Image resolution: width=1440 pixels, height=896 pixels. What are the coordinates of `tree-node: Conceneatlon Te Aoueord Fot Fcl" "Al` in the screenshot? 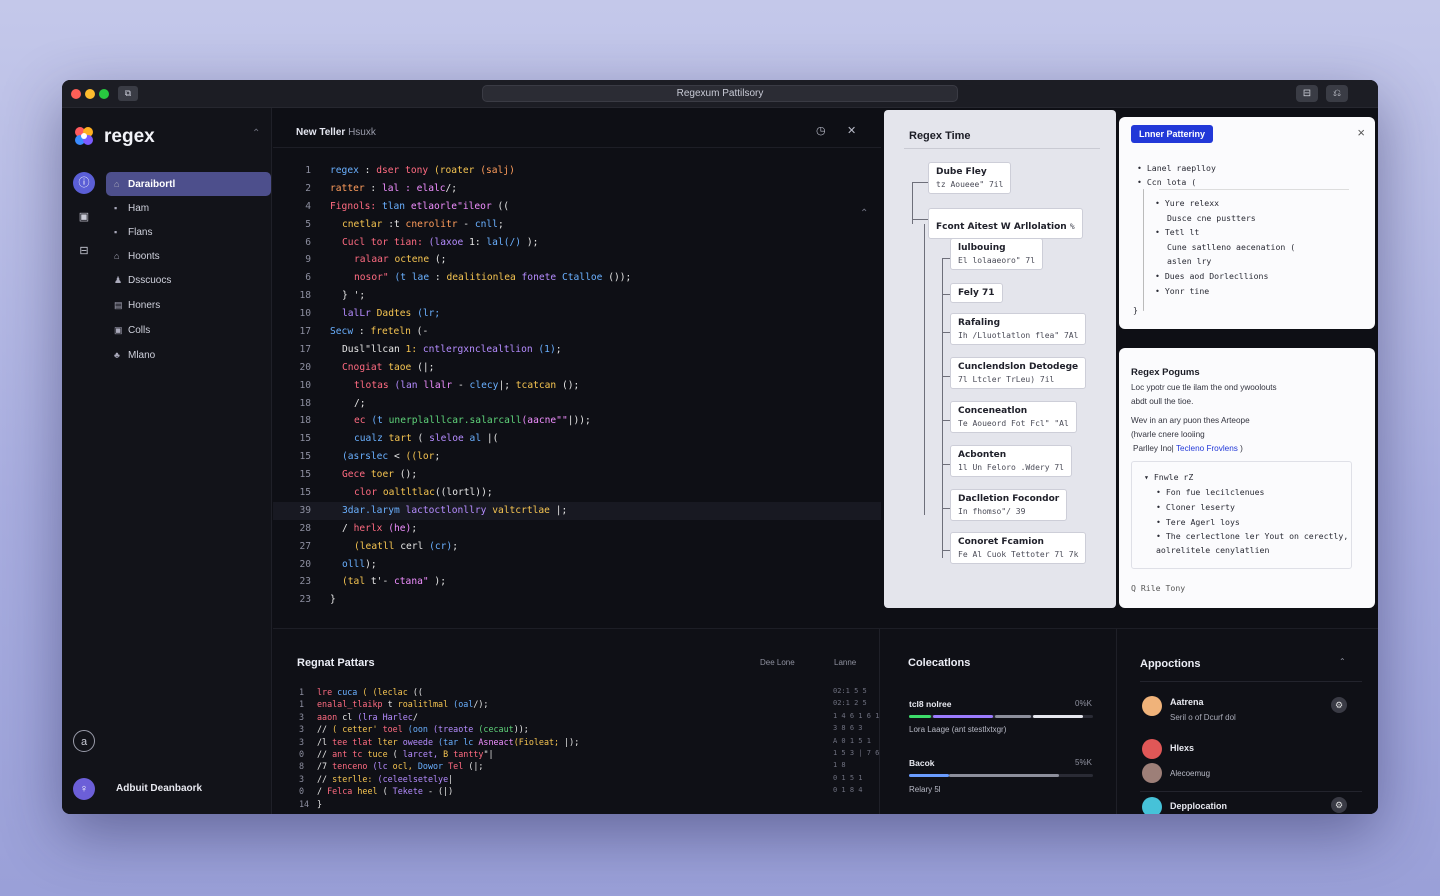 It's located at (1013, 417).